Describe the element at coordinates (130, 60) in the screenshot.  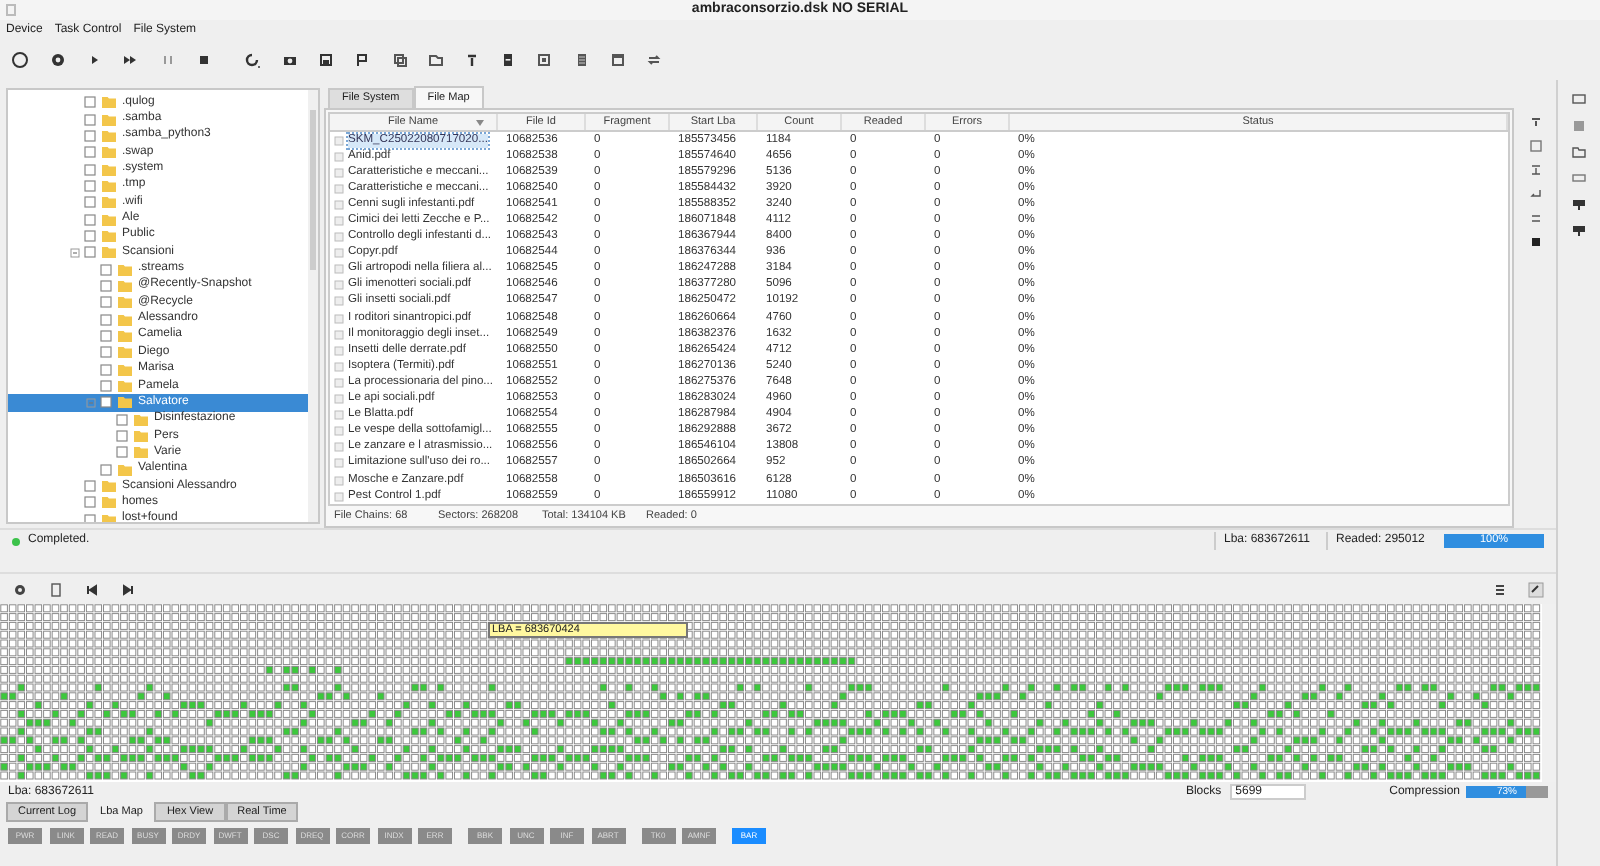
I see `fast-forward-icon` at that location.